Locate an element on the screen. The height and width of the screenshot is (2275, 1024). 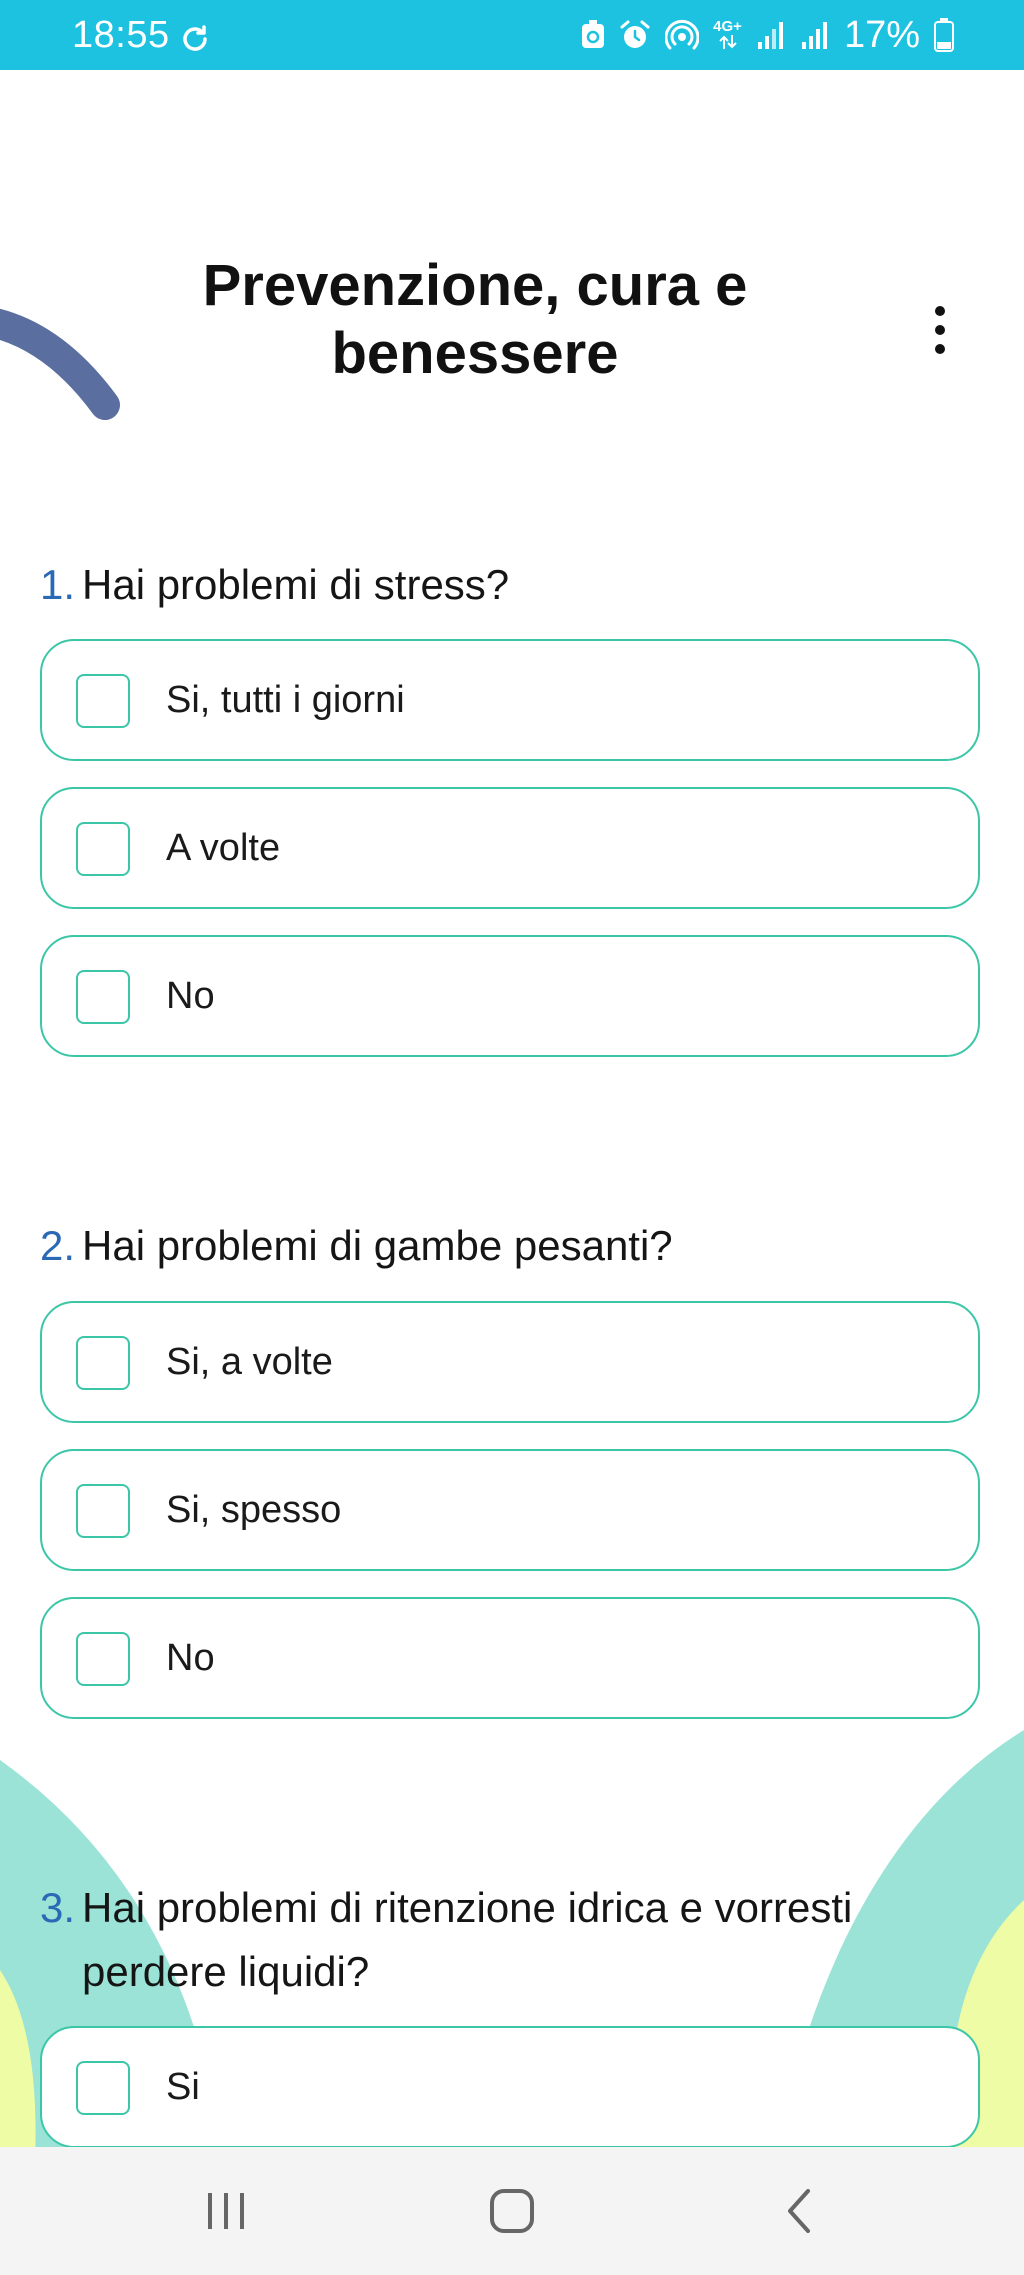
page-title: Prevenzione, cura e benessere is located at coordinates (475, 320).